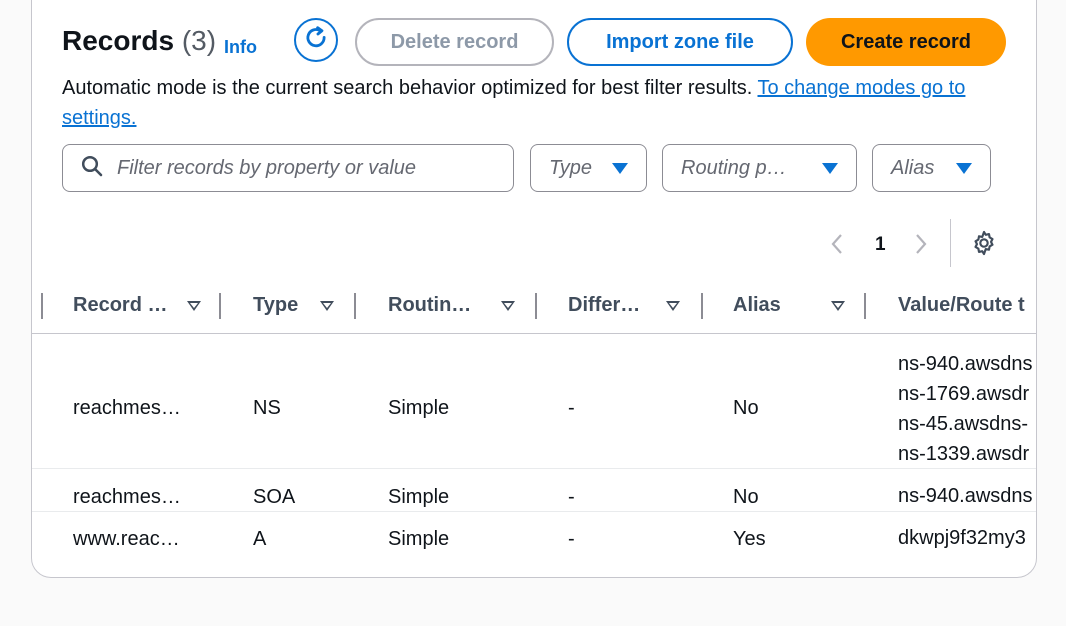 The height and width of the screenshot is (626, 1066). I want to click on alias-filter-label: Alias, so click(913, 167).